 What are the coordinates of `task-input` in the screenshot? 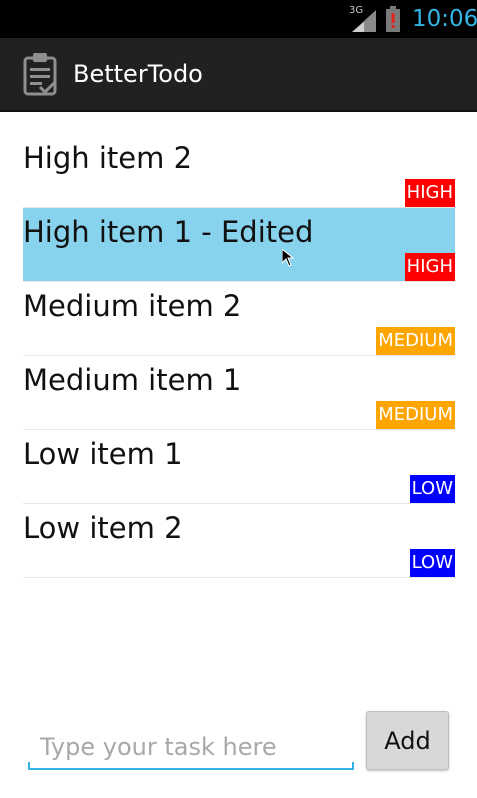 It's located at (191, 748).